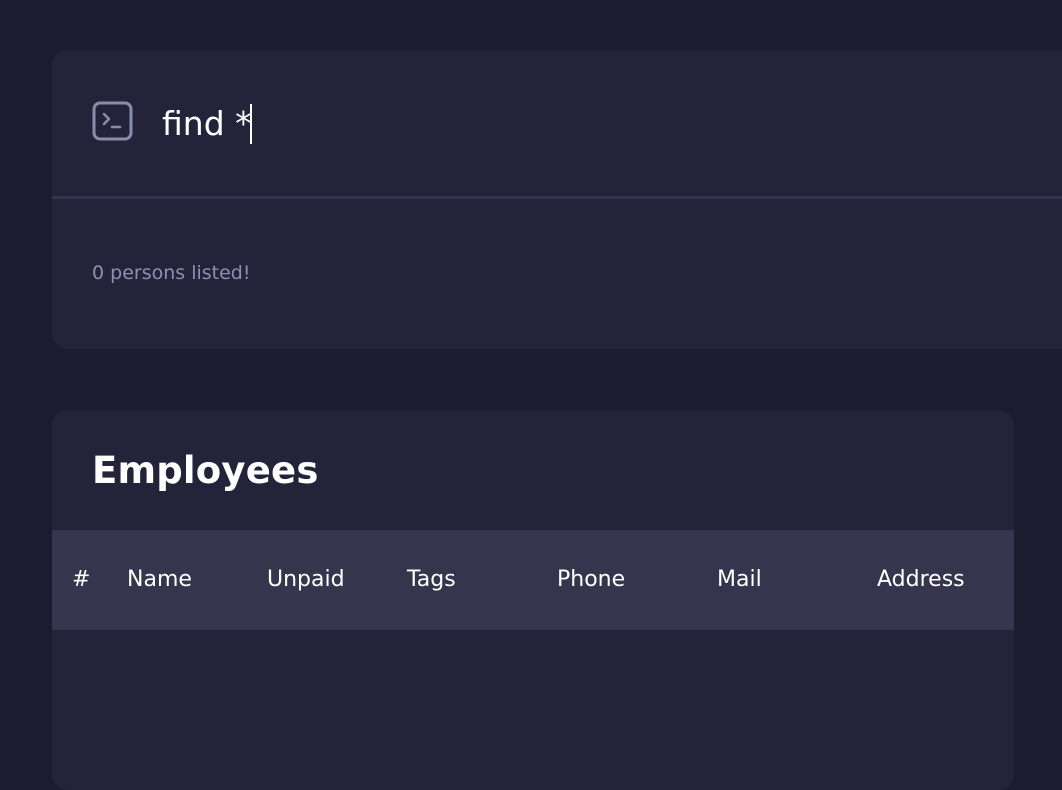 Image resolution: width=1062 pixels, height=790 pixels. I want to click on text-cursor, so click(251, 124).